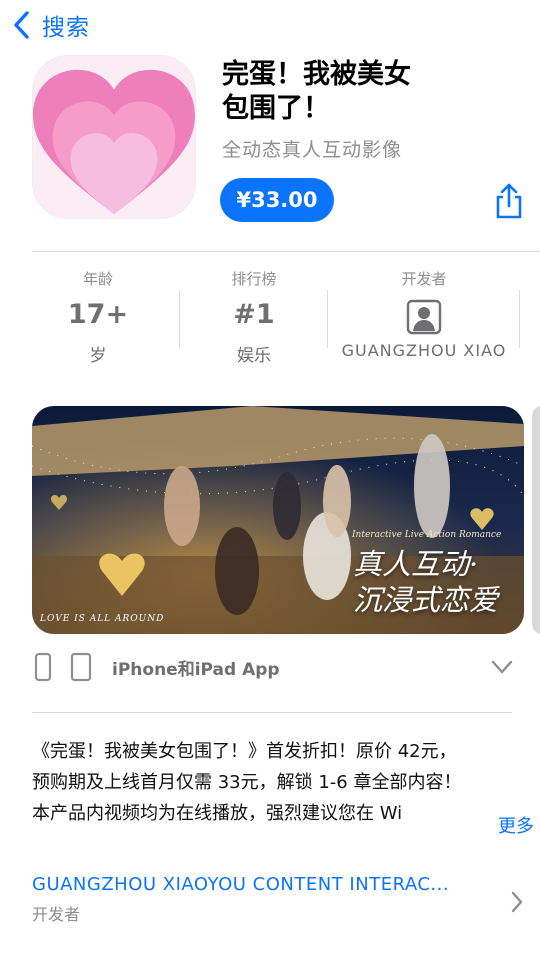 The width and height of the screenshot is (540, 969). What do you see at coordinates (536, 520) in the screenshot?
I see `next-screenshot-peek` at bounding box center [536, 520].